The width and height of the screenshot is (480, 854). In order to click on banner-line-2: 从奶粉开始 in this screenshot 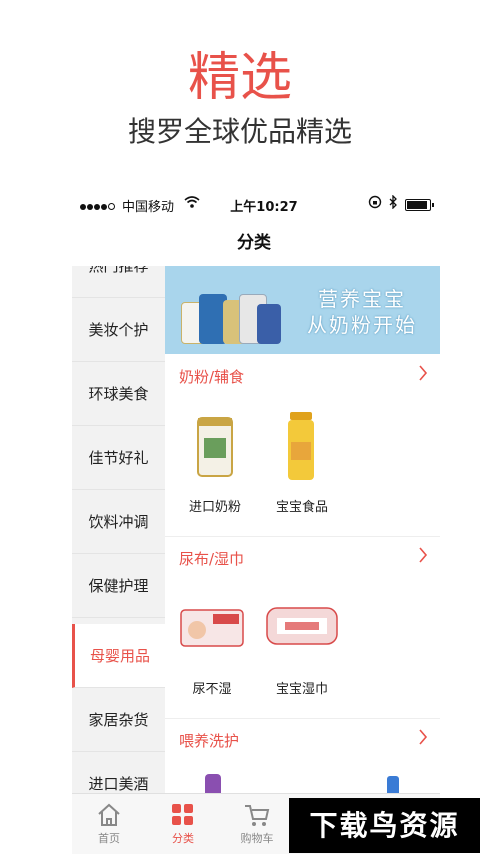, I will do `click(362, 325)`.